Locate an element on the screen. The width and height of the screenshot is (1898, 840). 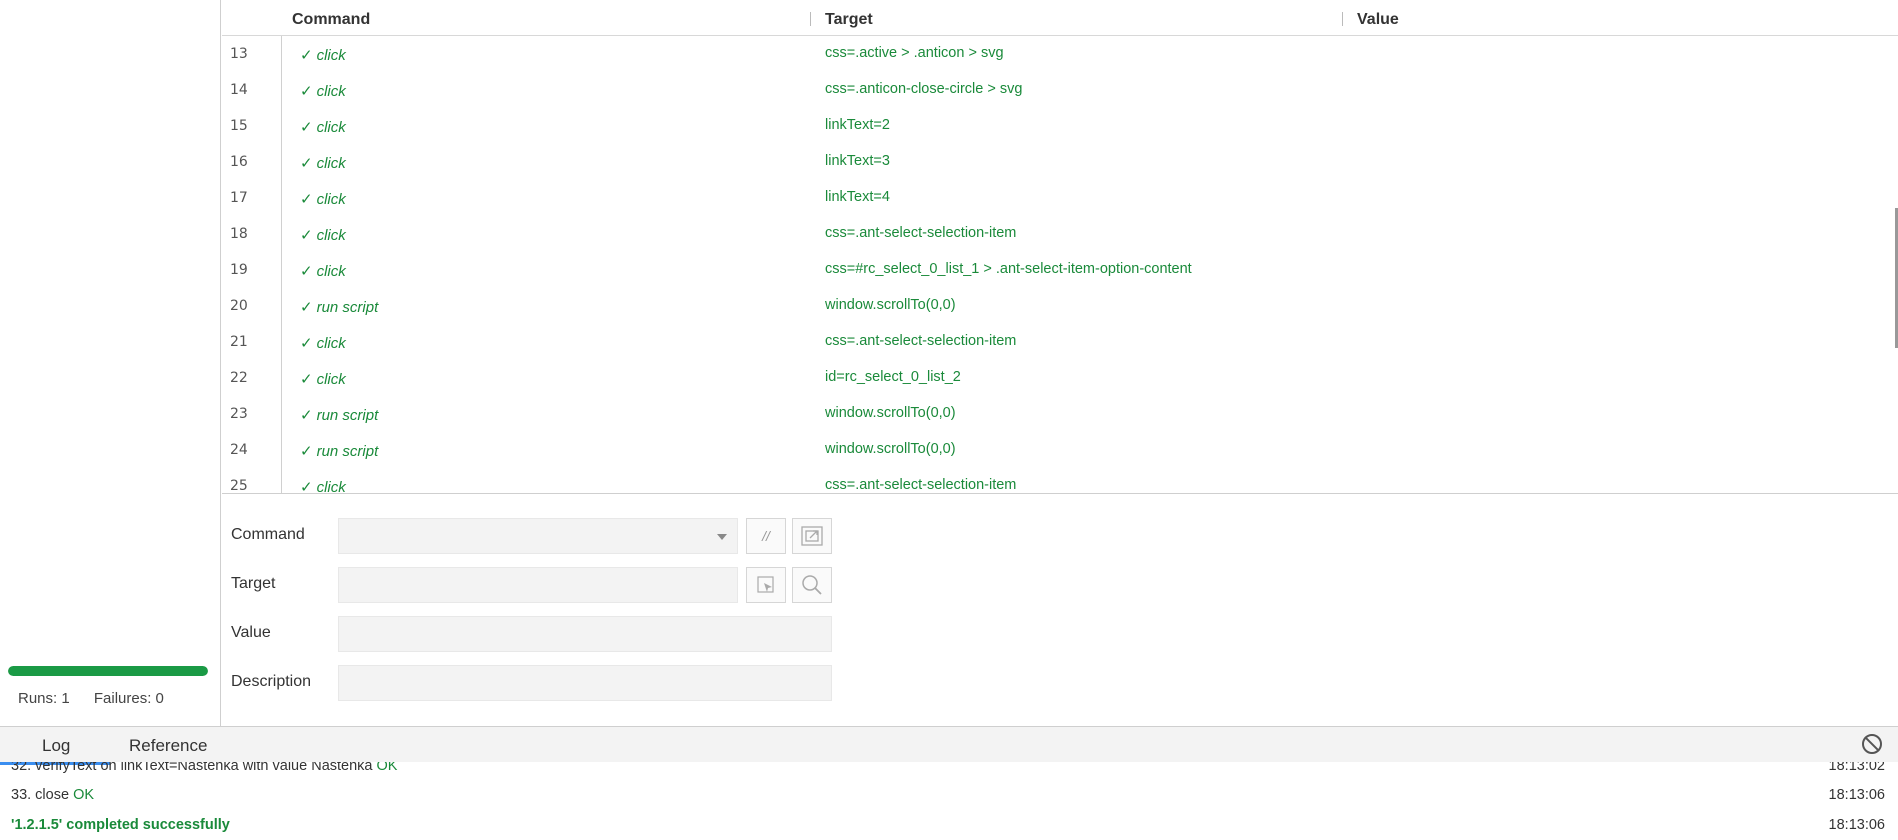
value-input is located at coordinates (585, 634).